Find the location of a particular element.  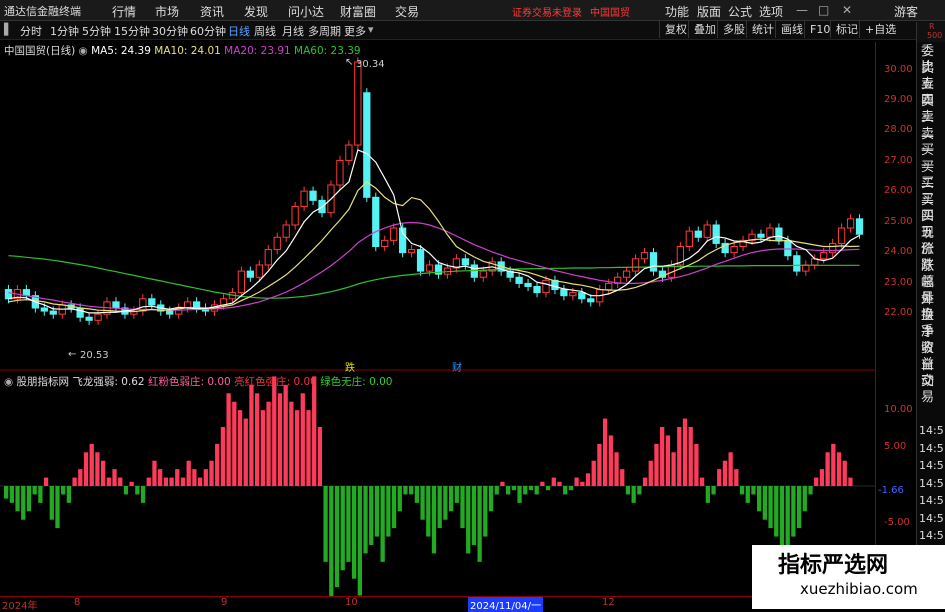

y-tick: 25.00 is located at coordinates (898, 221).